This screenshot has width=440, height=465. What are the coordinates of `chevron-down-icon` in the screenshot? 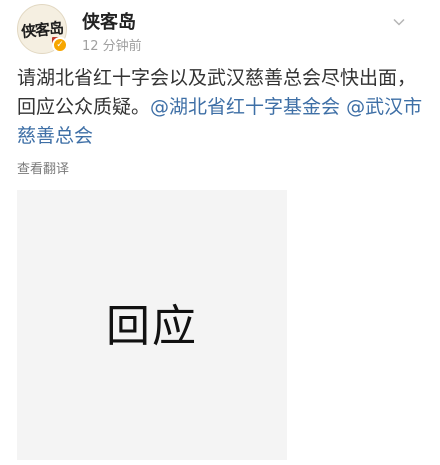 It's located at (399, 22).